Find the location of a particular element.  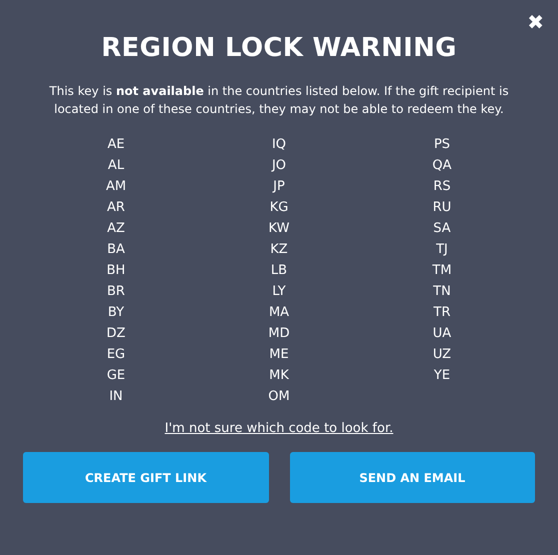

country-code: UZ is located at coordinates (442, 355).